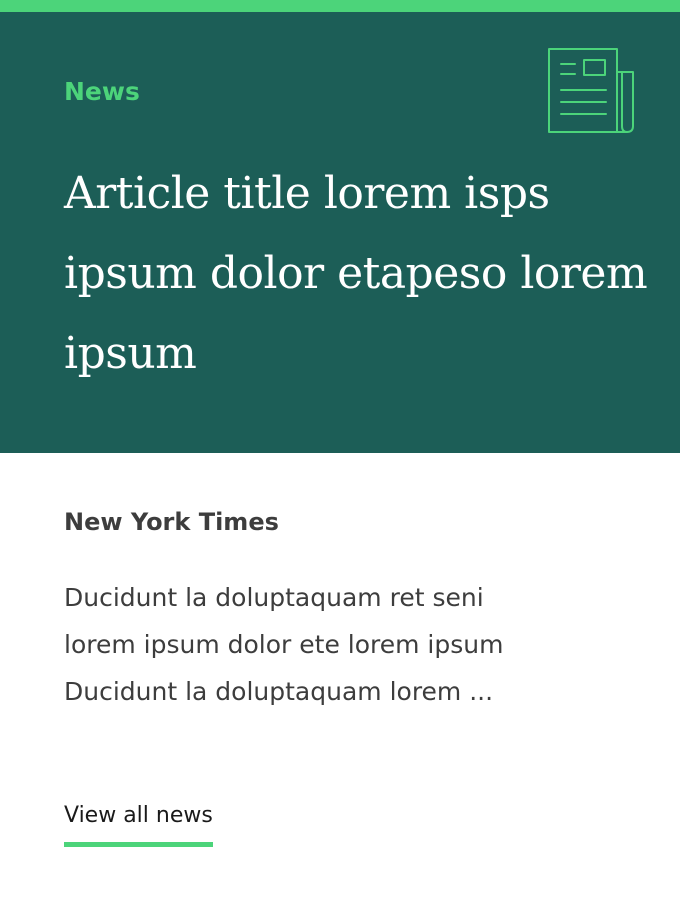 The image size is (680, 920). I want to click on category-label: News, so click(102, 91).